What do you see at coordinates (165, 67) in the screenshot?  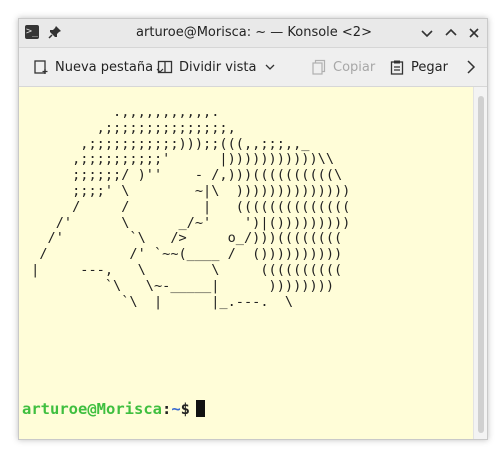 I see `split-view-icon` at bounding box center [165, 67].